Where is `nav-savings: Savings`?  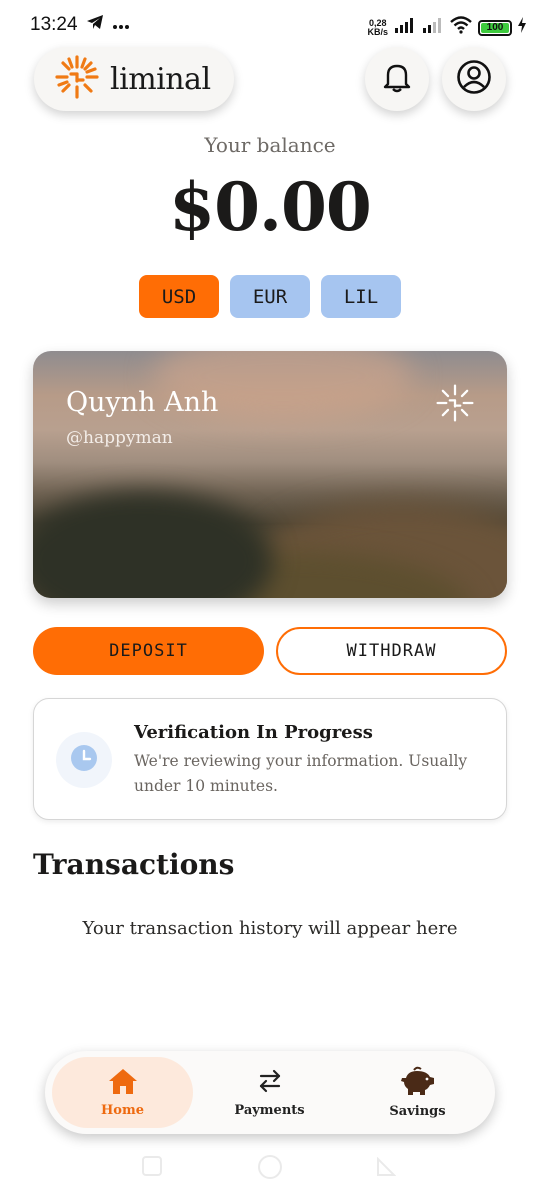
nav-savings: Savings is located at coordinates (417, 1092).